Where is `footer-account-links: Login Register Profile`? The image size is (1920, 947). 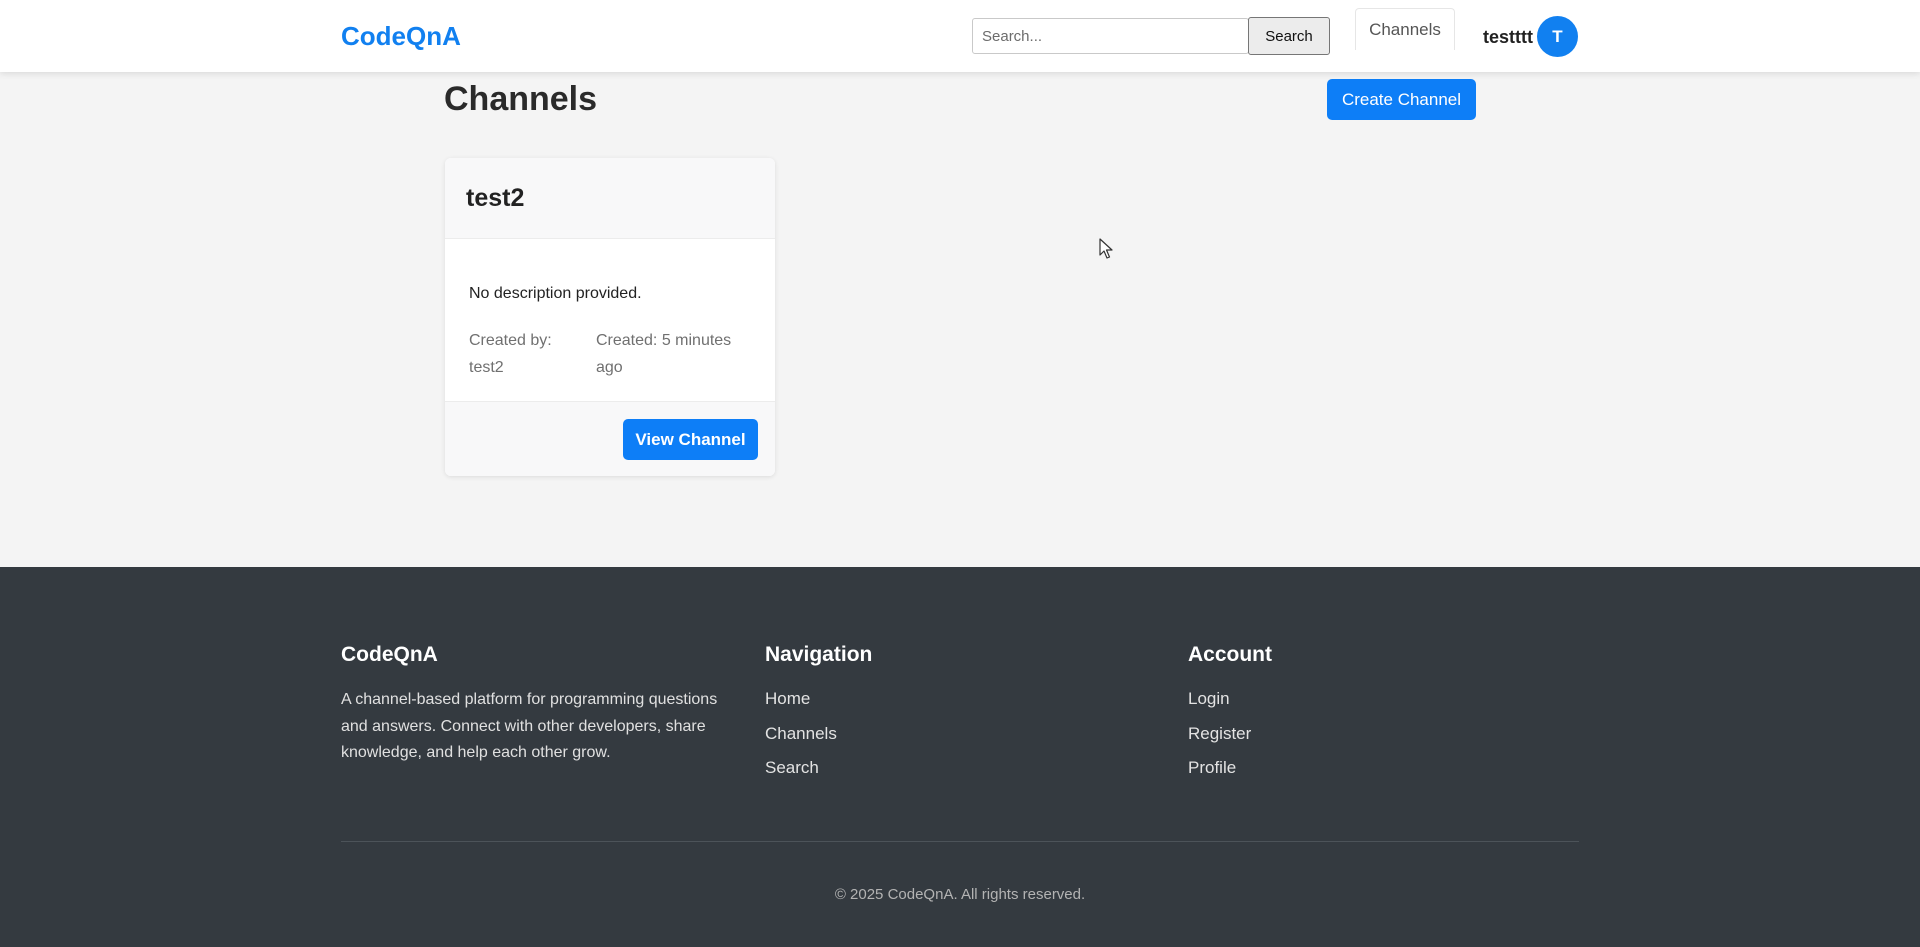 footer-account-links: Login Register Profile is located at coordinates (1219, 741).